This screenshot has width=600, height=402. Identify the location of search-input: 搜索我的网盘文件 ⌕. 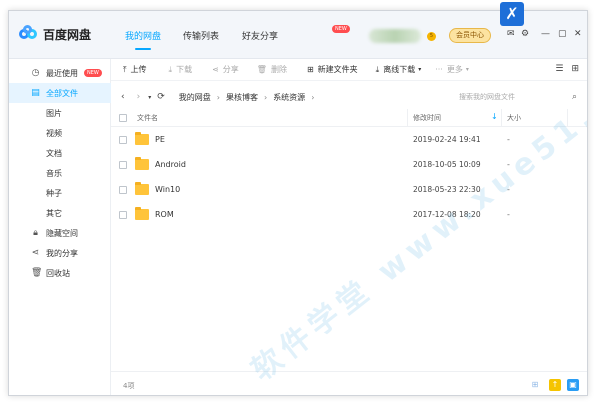
(516, 96).